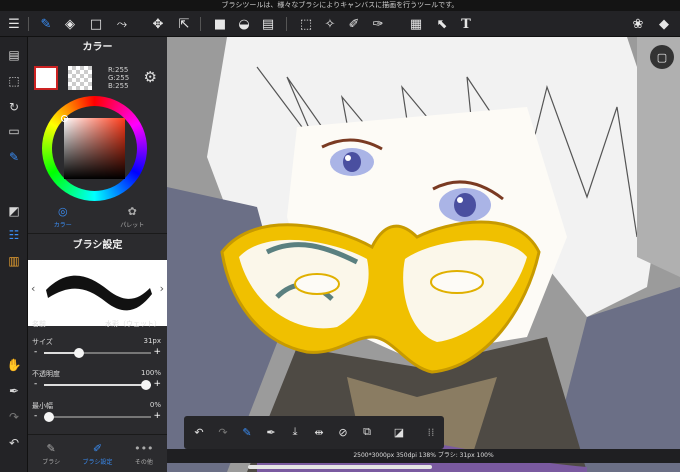  I want to click on brush-name-value: 水彩（ウェット）, so click(133, 324).